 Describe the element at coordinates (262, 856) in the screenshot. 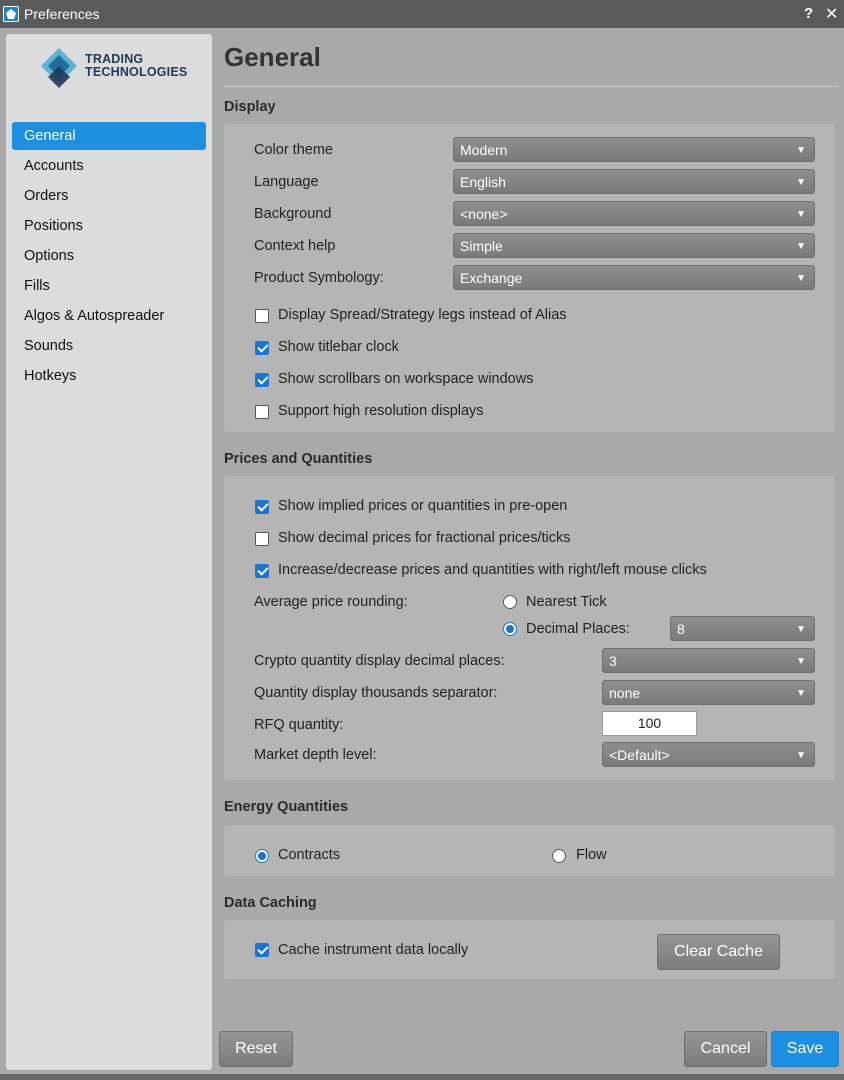

I see `contracts-radio` at that location.